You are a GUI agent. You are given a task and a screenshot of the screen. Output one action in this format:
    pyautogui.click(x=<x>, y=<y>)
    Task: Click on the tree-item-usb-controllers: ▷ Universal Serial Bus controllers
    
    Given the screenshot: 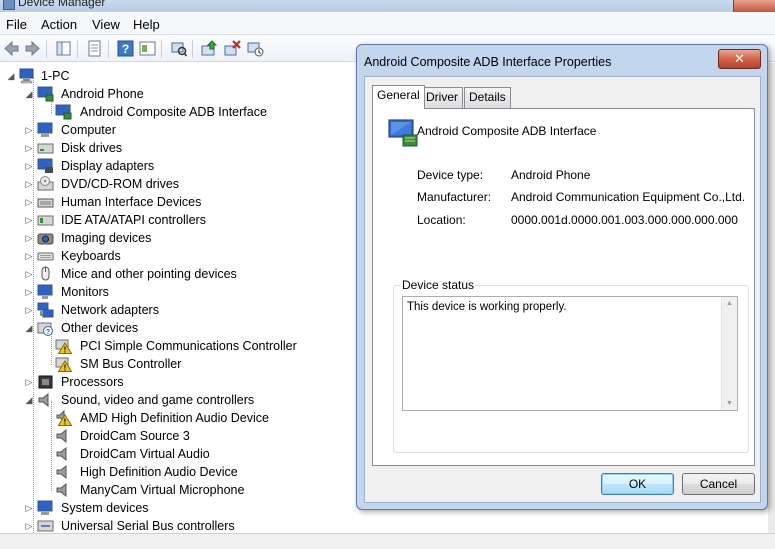 What is the action you would take?
    pyautogui.click(x=134, y=525)
    